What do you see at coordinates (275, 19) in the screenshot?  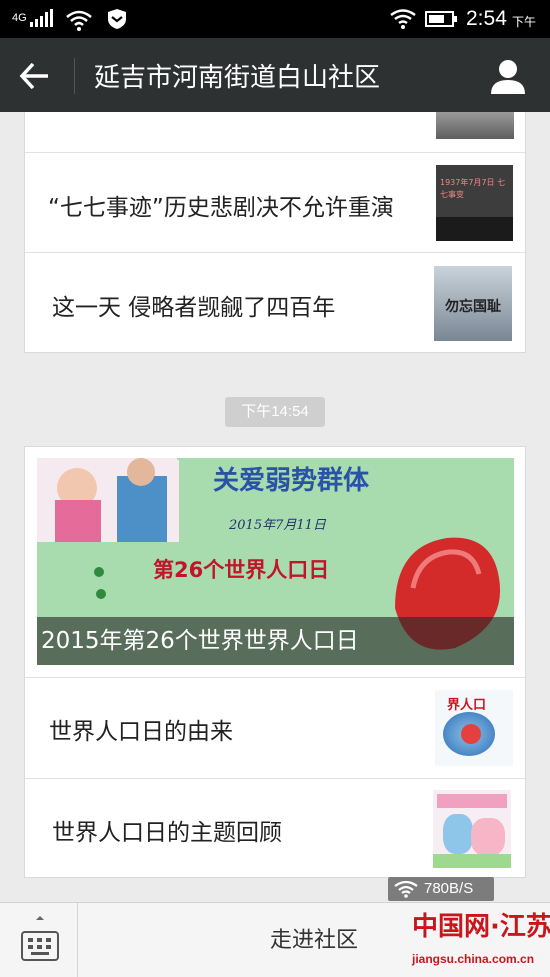 I see `status-bar: 4G 2:54 下午` at bounding box center [275, 19].